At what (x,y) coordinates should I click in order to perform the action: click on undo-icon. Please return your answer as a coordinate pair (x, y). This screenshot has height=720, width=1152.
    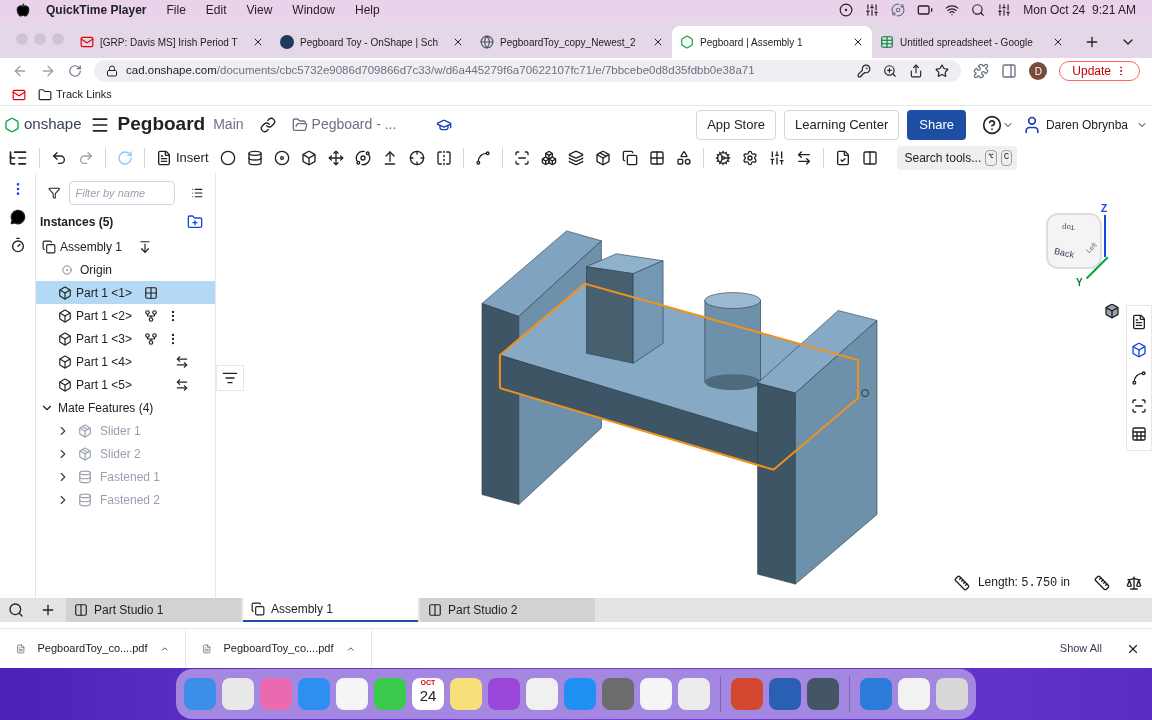
    Looking at the image, I should click on (59, 158).